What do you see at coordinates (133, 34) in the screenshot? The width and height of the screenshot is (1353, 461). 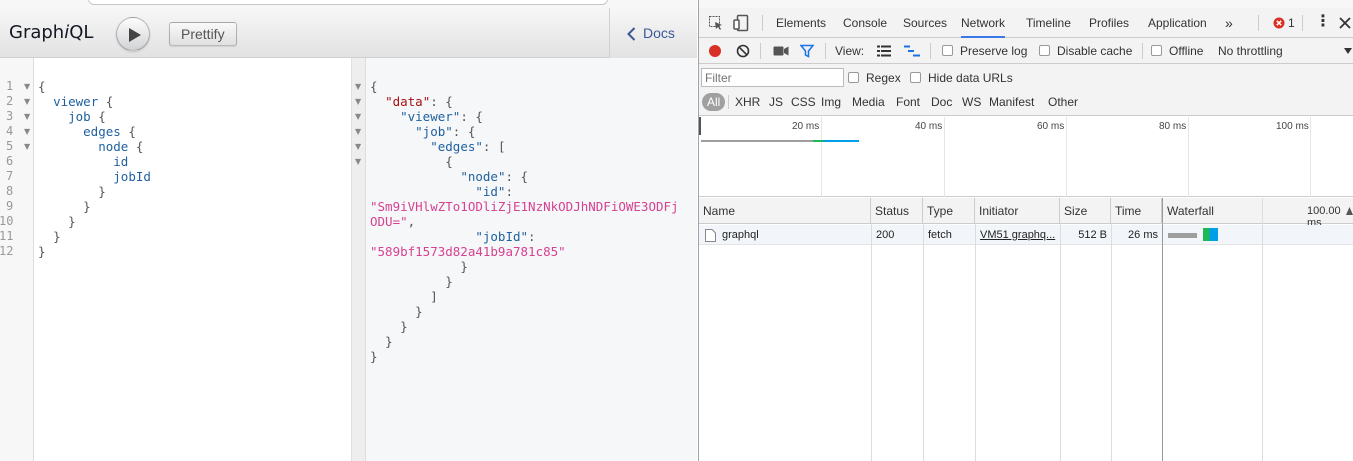 I see `execute-query-button` at bounding box center [133, 34].